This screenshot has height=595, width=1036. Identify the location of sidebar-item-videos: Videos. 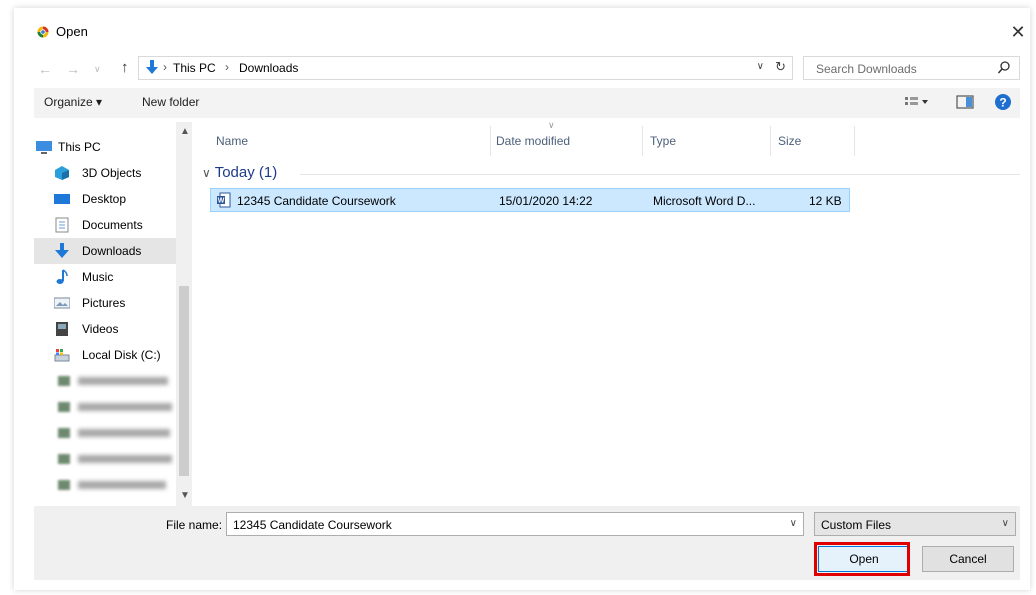
(105, 329).